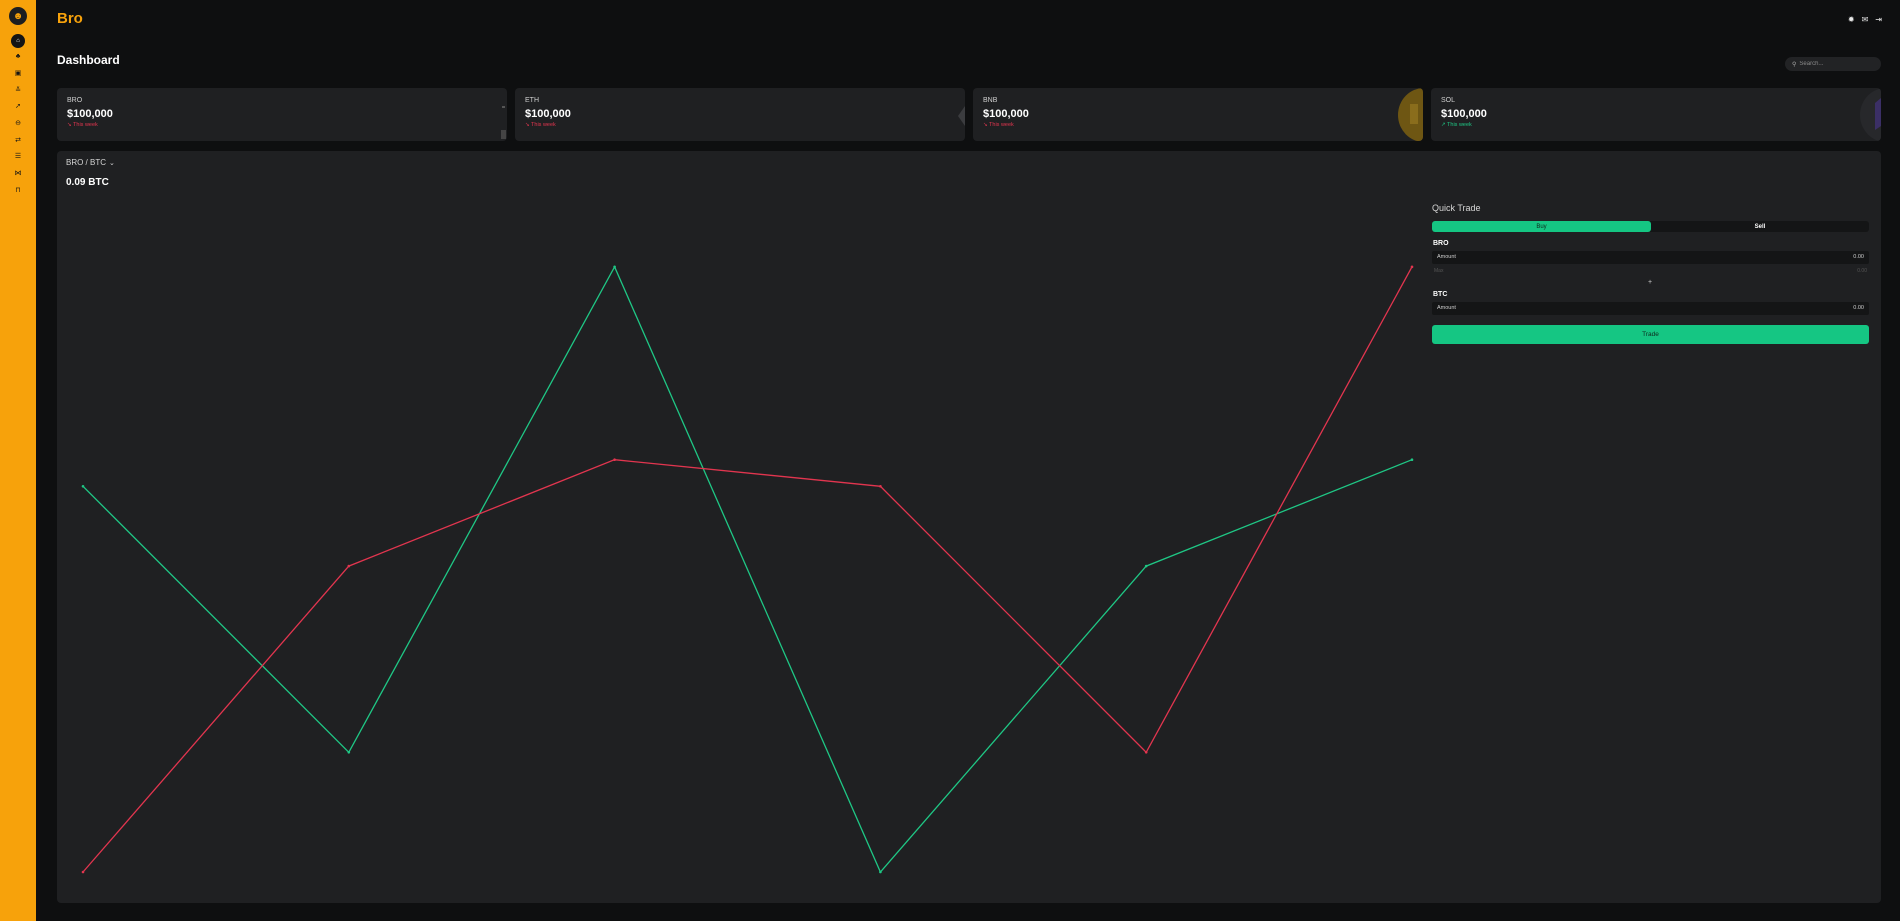 This screenshot has width=1900, height=921. What do you see at coordinates (504, 123) in the screenshot?
I see `bro-coin-icon` at bounding box center [504, 123].